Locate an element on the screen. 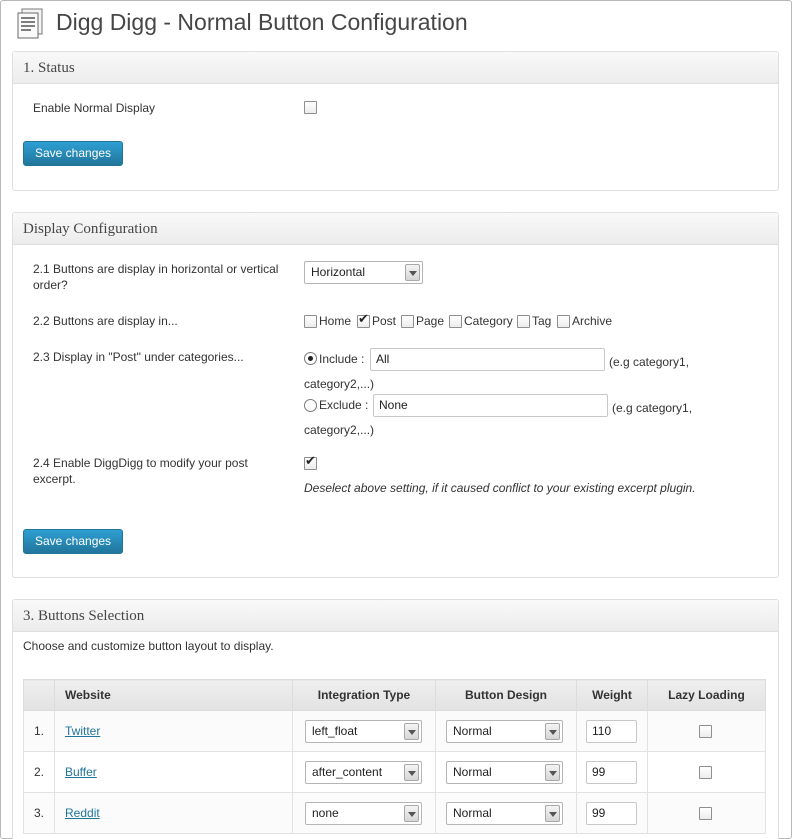 This screenshot has width=792, height=839. display-archive-checkbox is located at coordinates (563, 321).